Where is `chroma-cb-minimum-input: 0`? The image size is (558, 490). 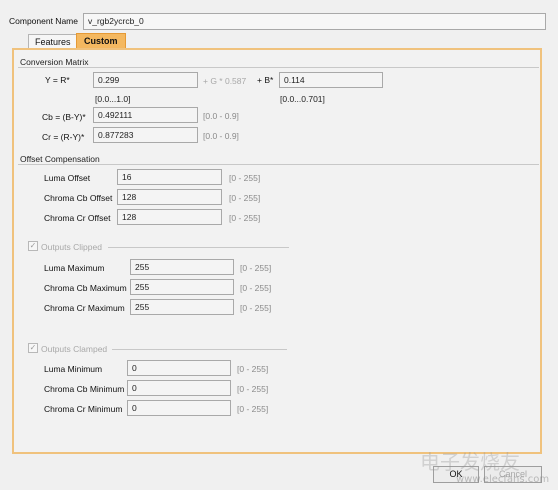
chroma-cb-minimum-input: 0 is located at coordinates (179, 388).